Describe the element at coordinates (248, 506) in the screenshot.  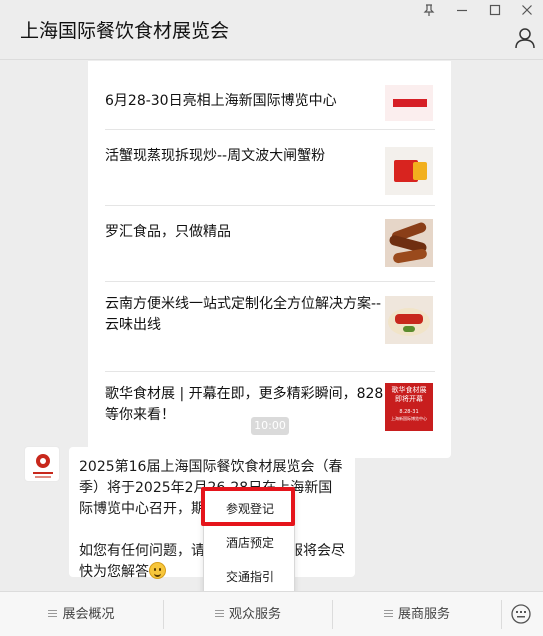
I see `highlight-box` at that location.